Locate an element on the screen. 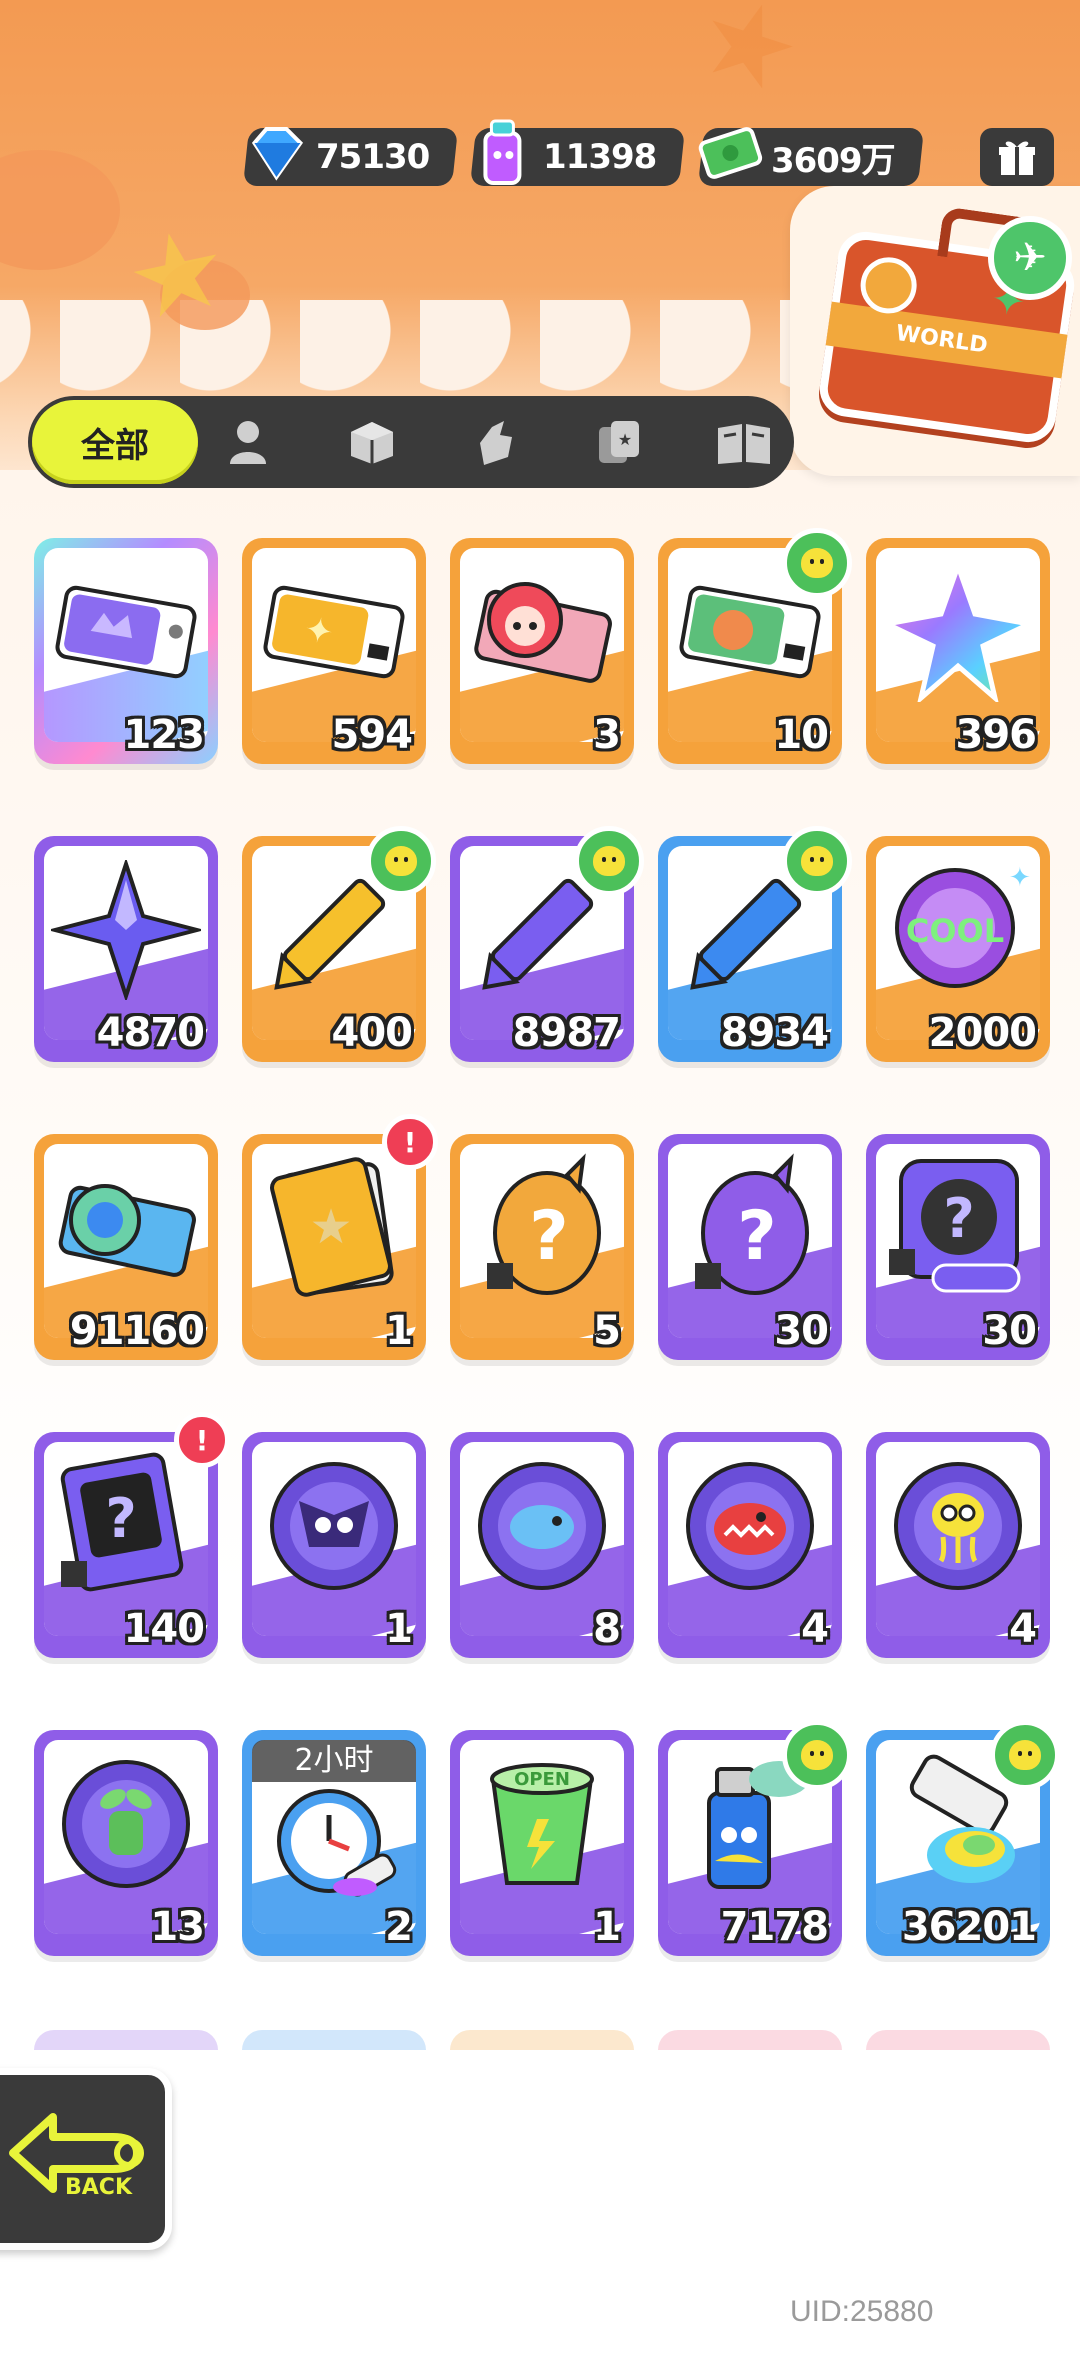  item-count: 3 is located at coordinates (607, 735).